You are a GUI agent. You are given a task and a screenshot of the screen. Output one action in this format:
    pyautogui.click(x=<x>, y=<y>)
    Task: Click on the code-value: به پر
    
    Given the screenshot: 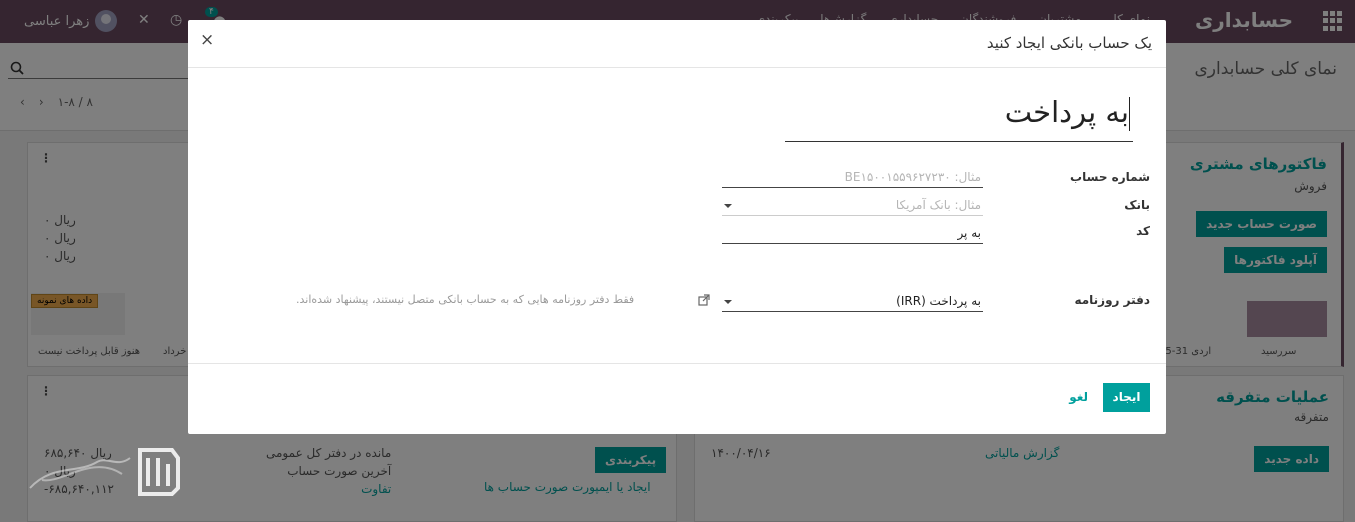 What is the action you would take?
    pyautogui.click(x=969, y=233)
    